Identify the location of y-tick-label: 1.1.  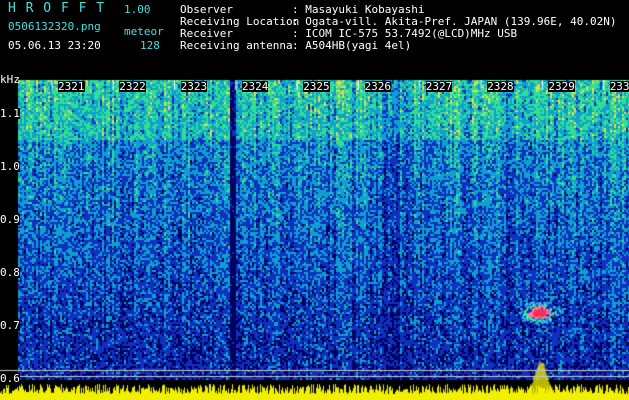
(10, 114).